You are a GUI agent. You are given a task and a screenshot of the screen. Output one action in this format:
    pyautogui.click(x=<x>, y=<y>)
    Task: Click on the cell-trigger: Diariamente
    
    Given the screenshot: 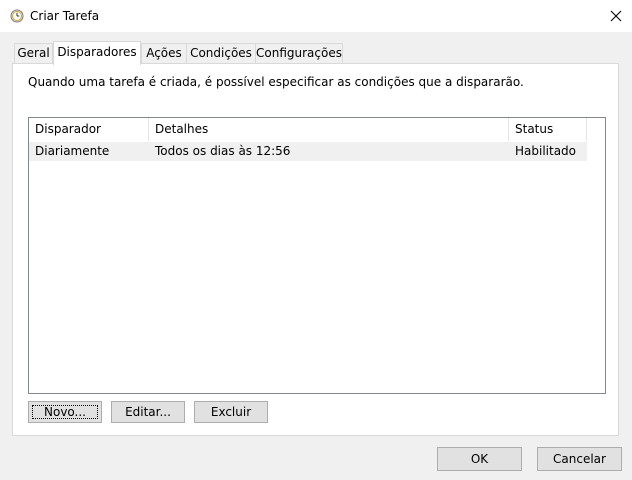 What is the action you would take?
    pyautogui.click(x=72, y=151)
    